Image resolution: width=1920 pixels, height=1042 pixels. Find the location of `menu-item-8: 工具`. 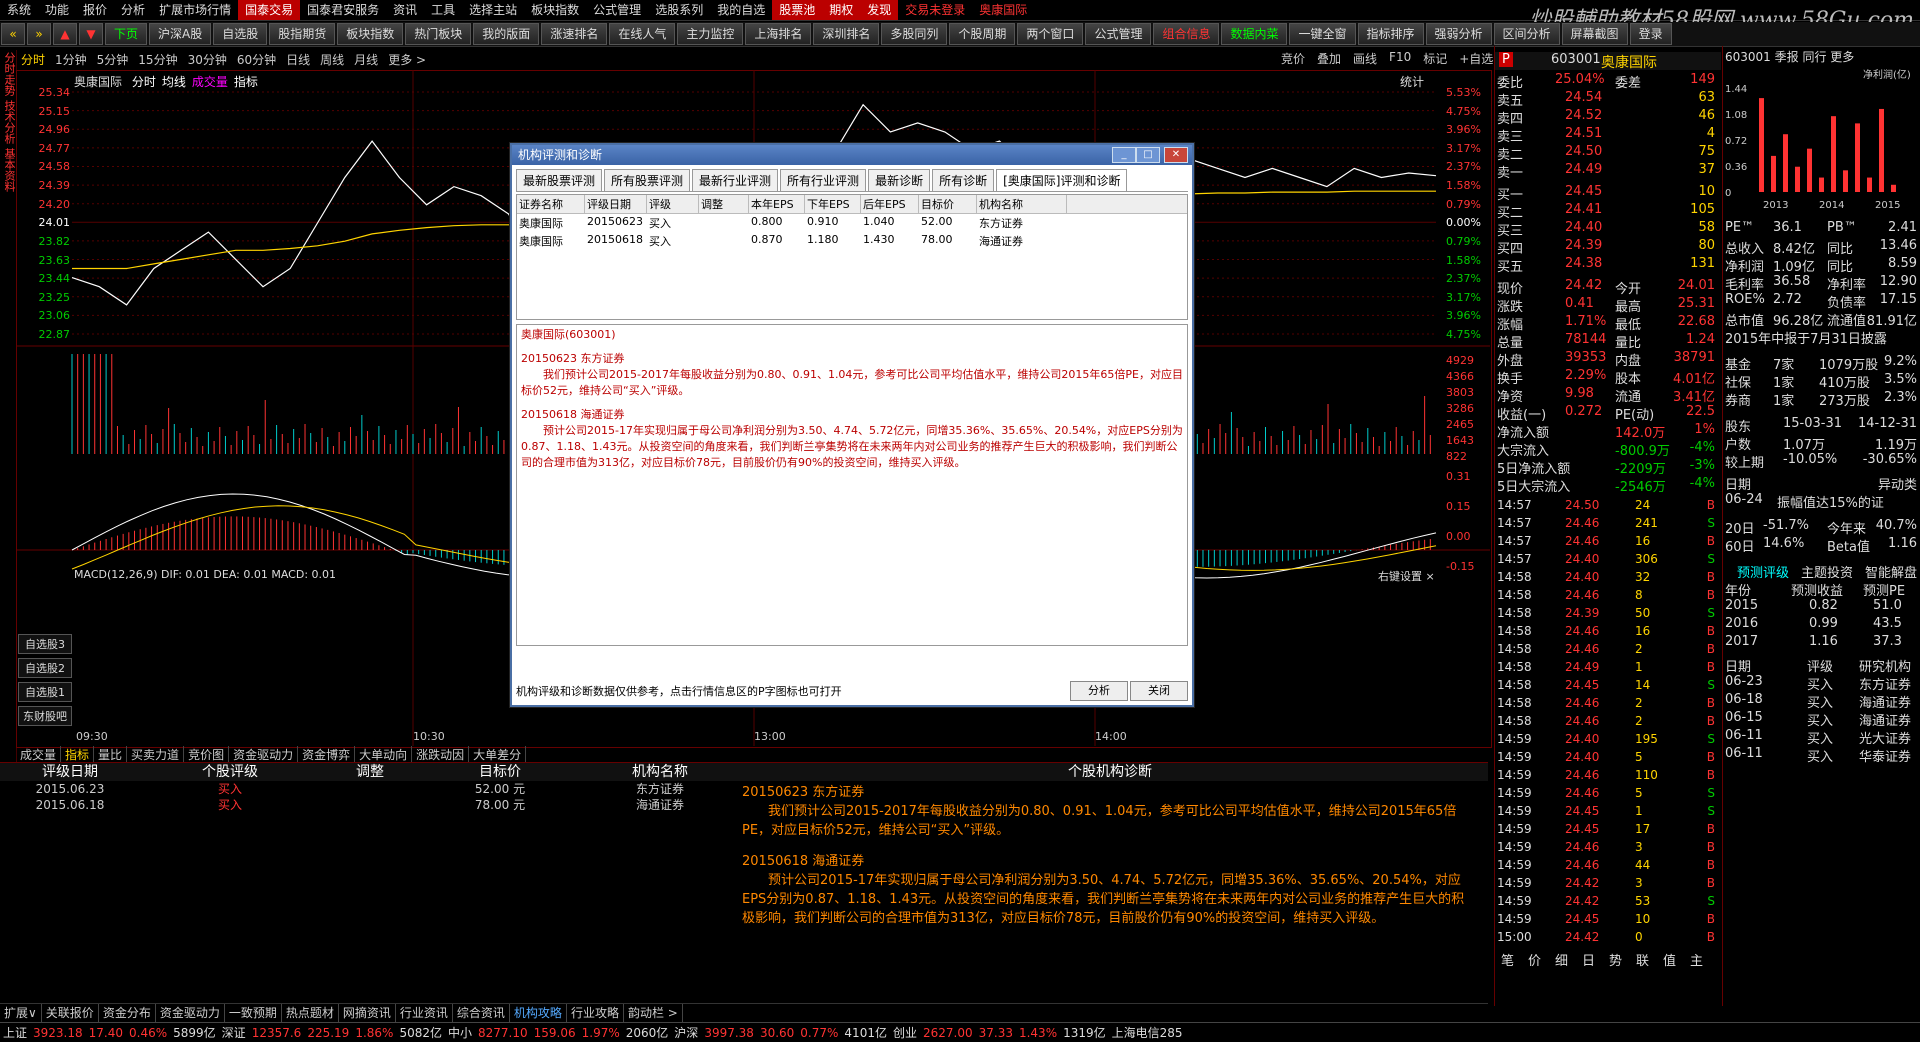

menu-item-8: 工具 is located at coordinates (443, 10).